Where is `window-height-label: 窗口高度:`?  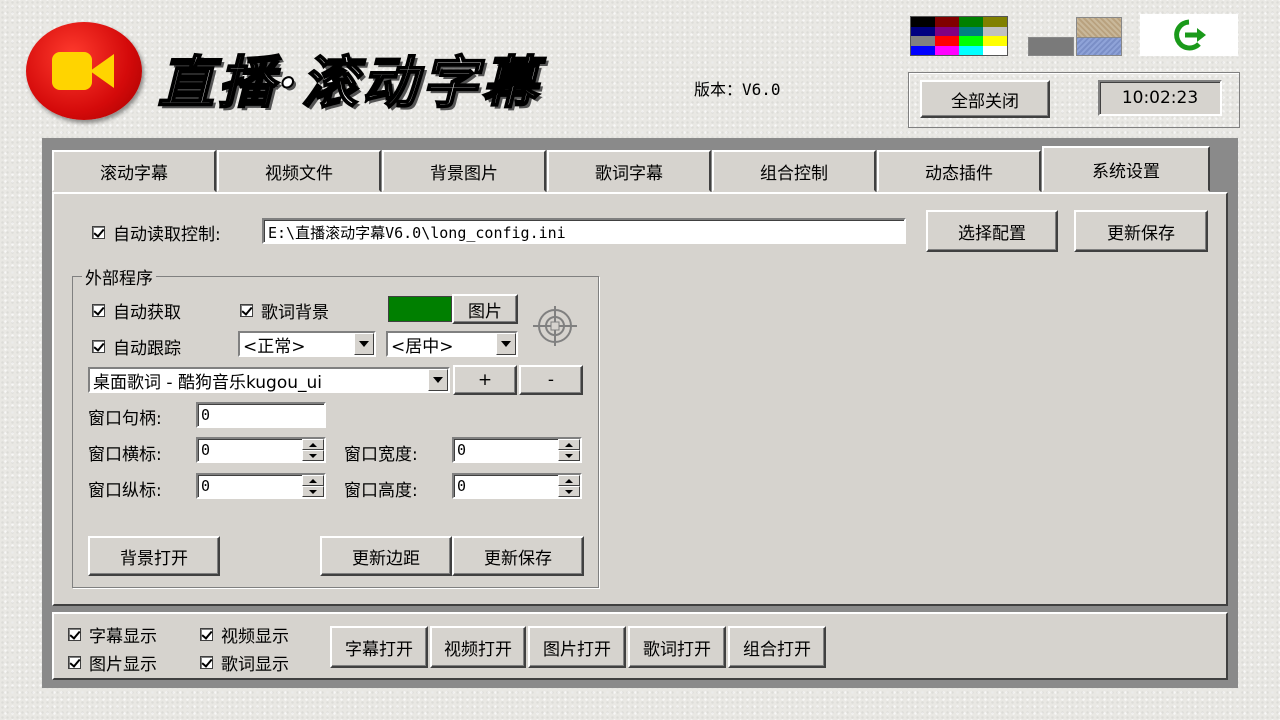
window-height-label: 窗口高度: is located at coordinates (381, 491).